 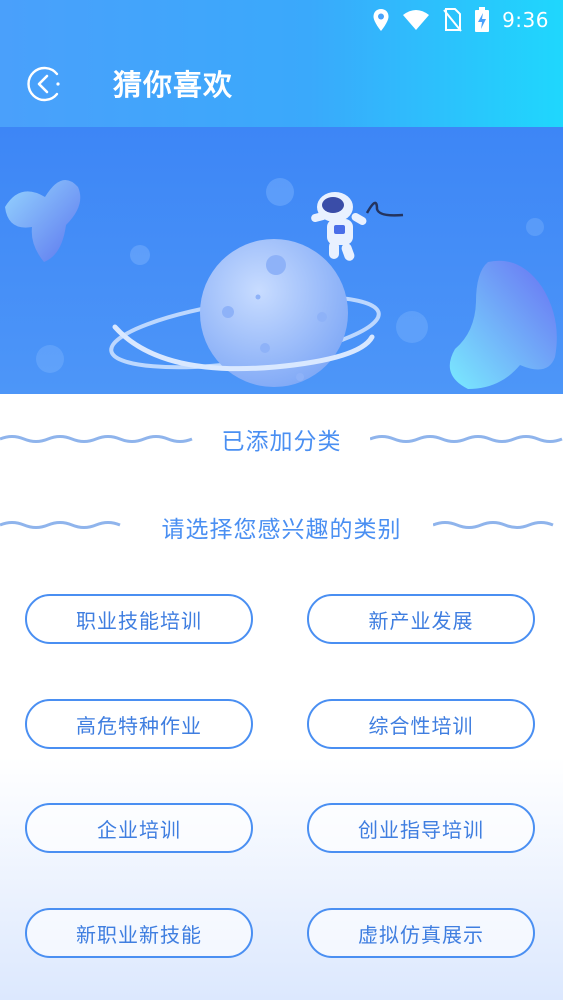 I want to click on location-icon, so click(x=381, y=20).